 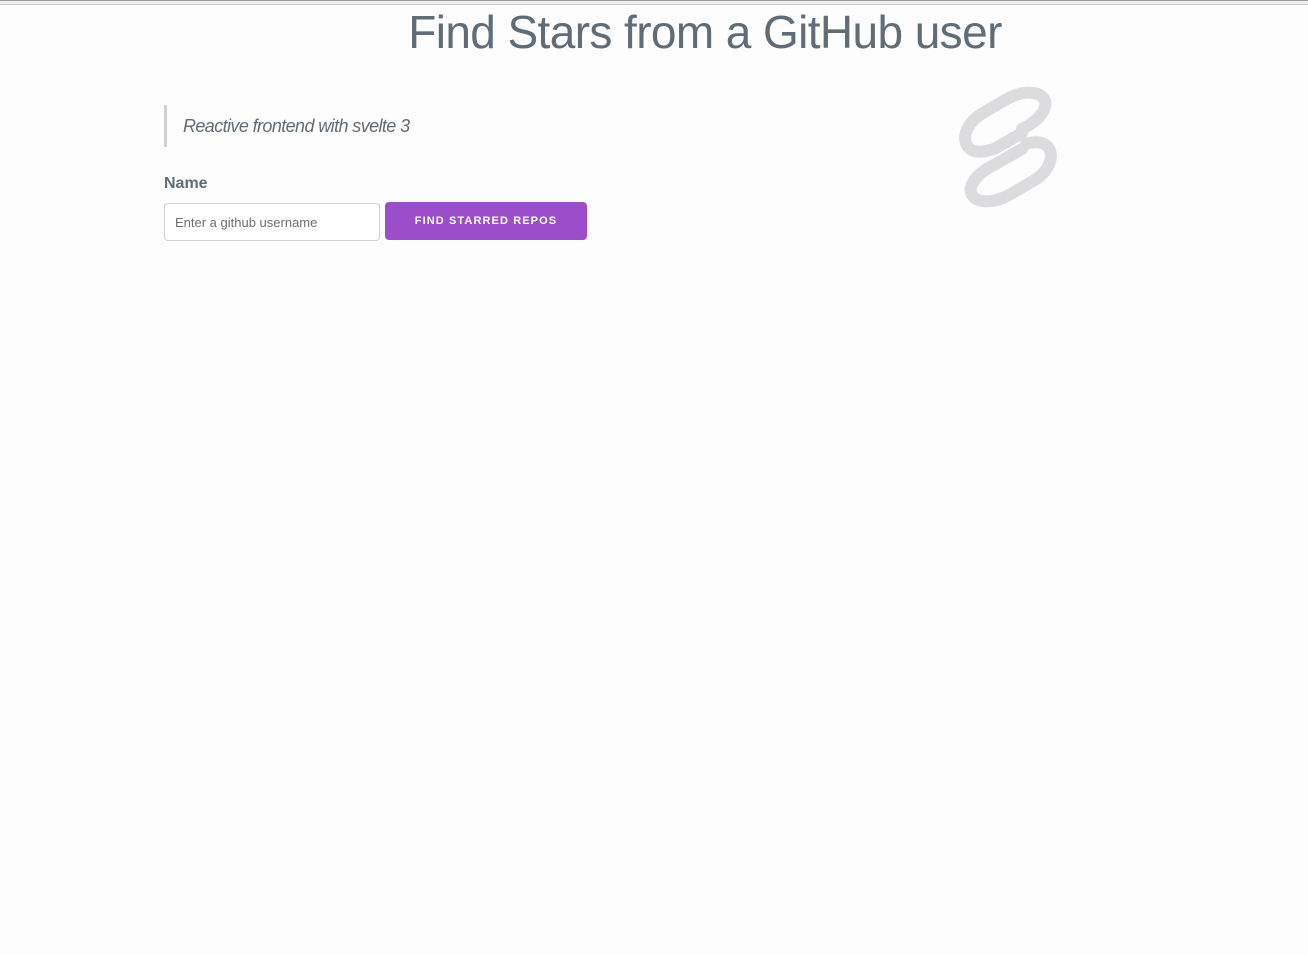 What do you see at coordinates (486, 221) in the screenshot?
I see `find-starred-repos-button: FIND STARRED REPOS` at bounding box center [486, 221].